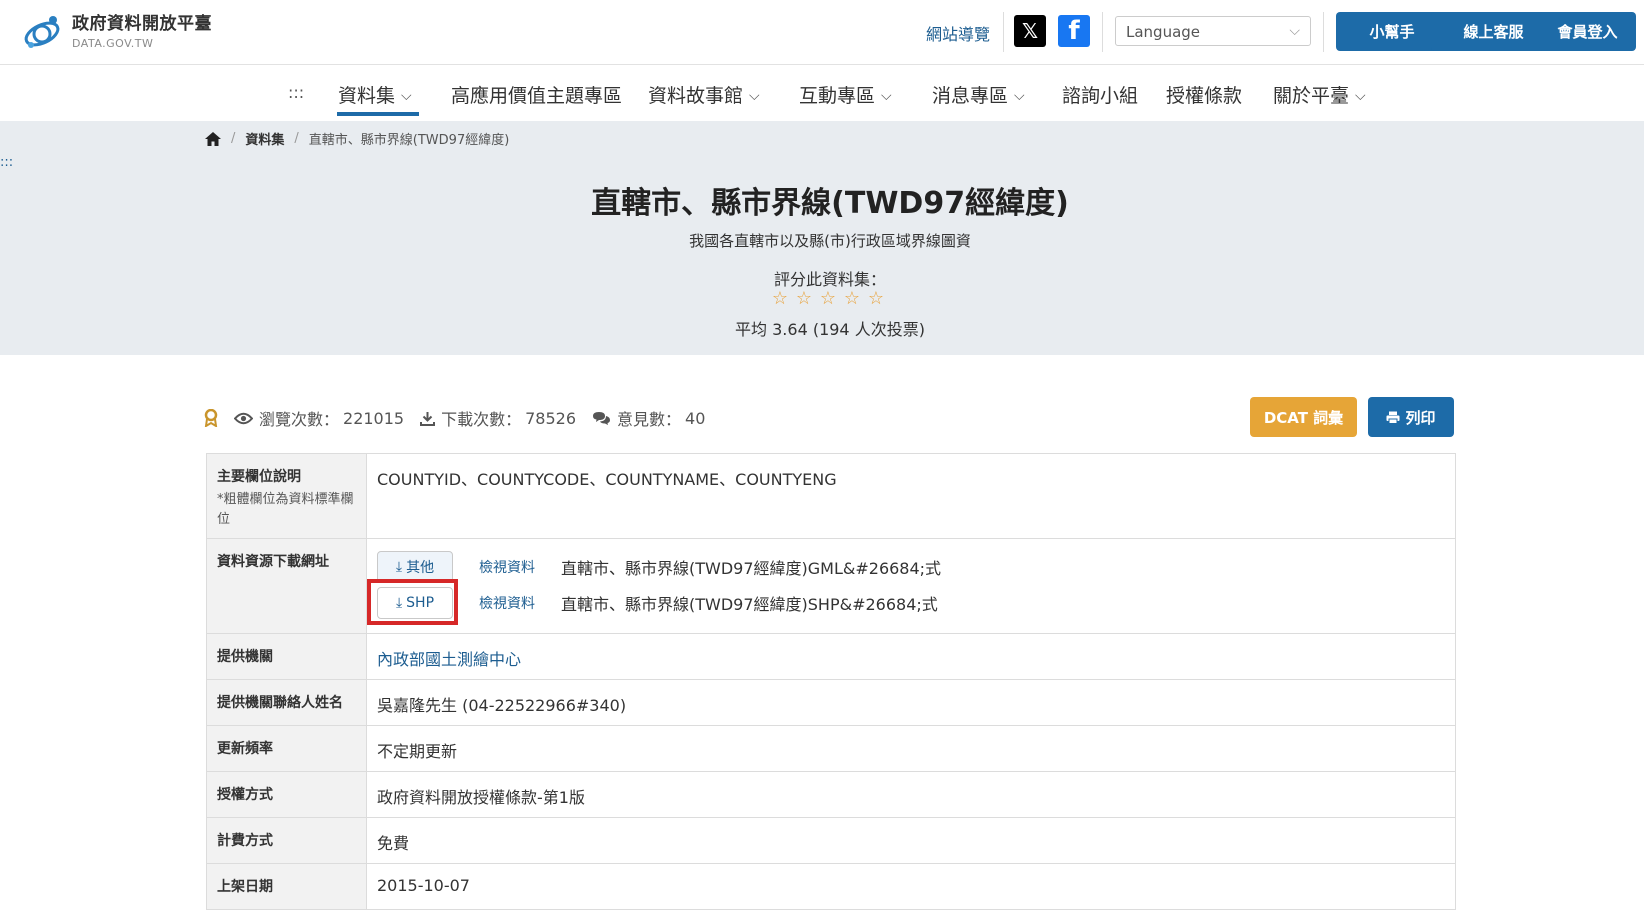 The width and height of the screenshot is (1644, 910). Describe the element at coordinates (399, 567) in the screenshot. I see `download-icon: ⤓` at that location.